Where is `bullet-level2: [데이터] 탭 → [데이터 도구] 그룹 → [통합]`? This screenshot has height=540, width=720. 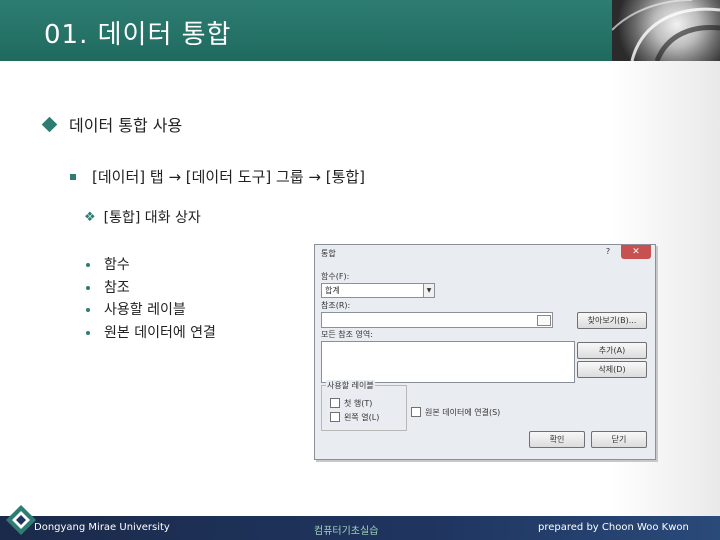
bullet-level2: [데이터] 탭 → [데이터 도구] 그룹 → [통합] is located at coordinates (217, 176).